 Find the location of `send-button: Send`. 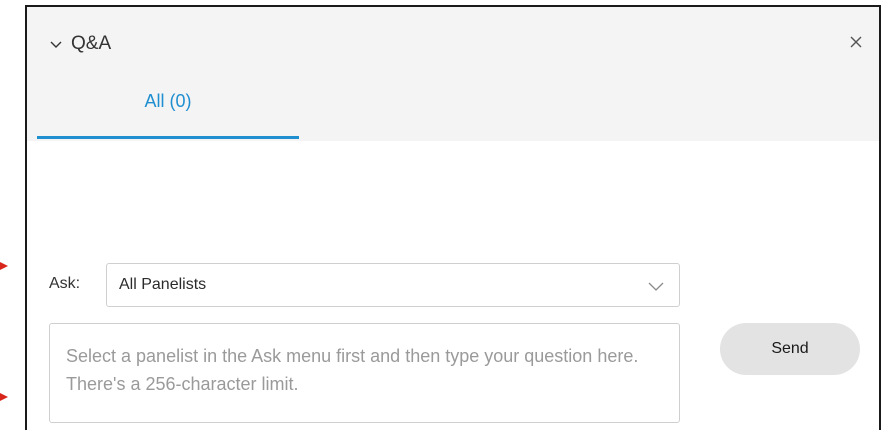

send-button: Send is located at coordinates (790, 349).